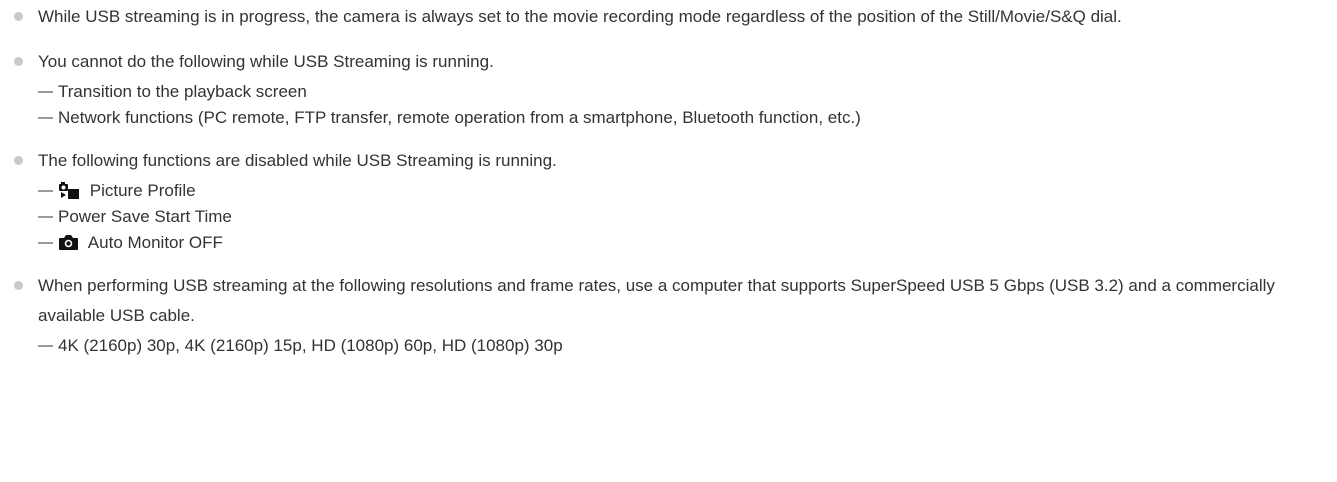 The height and width of the screenshot is (482, 1337). Describe the element at coordinates (69, 190) in the screenshot. I see `picture-profile-icon` at that location.